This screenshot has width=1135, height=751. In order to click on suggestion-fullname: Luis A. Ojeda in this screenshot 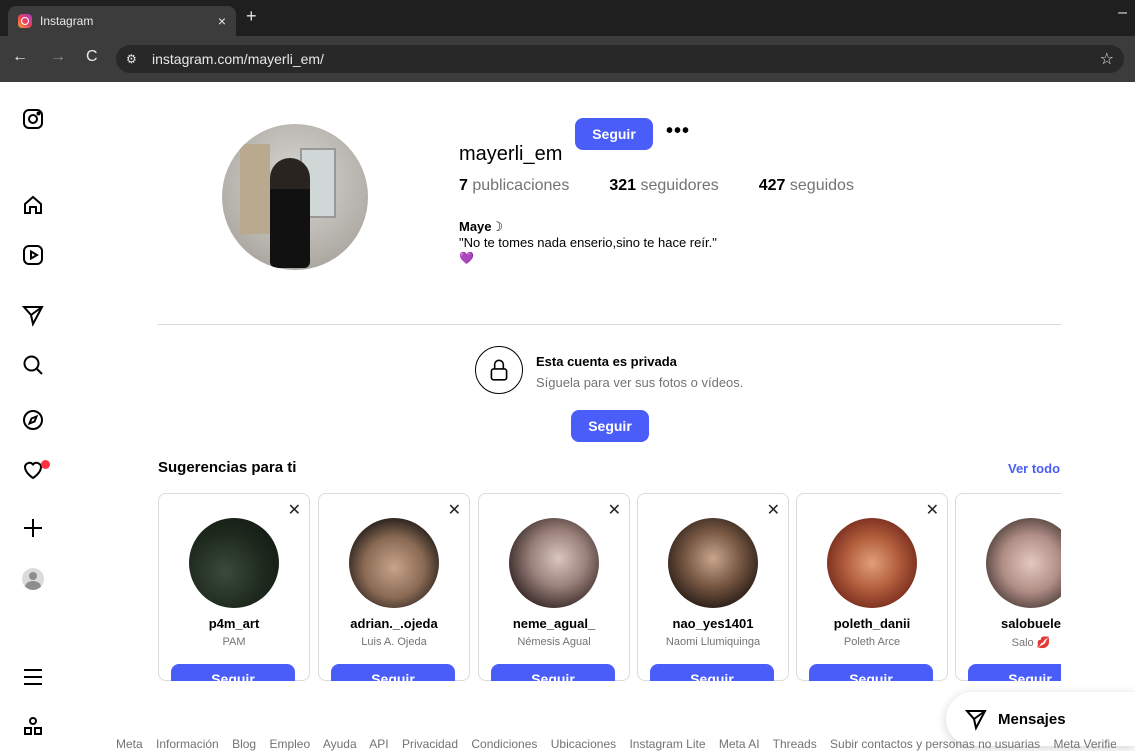, I will do `click(394, 642)`.